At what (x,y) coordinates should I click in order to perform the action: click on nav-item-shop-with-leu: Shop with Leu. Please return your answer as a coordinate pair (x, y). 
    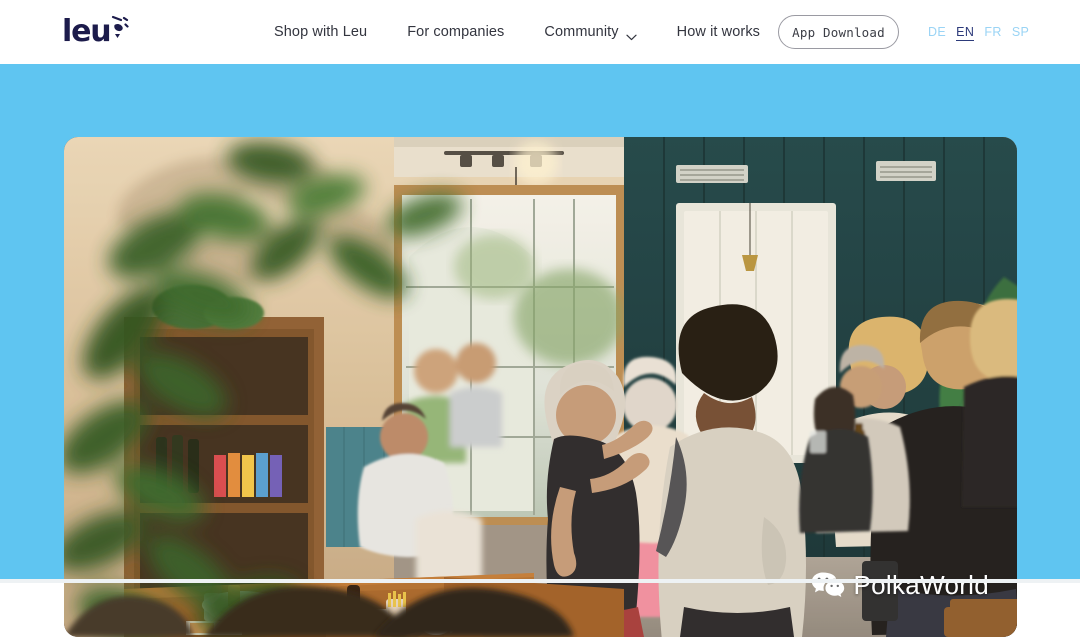
    Looking at the image, I should click on (320, 32).